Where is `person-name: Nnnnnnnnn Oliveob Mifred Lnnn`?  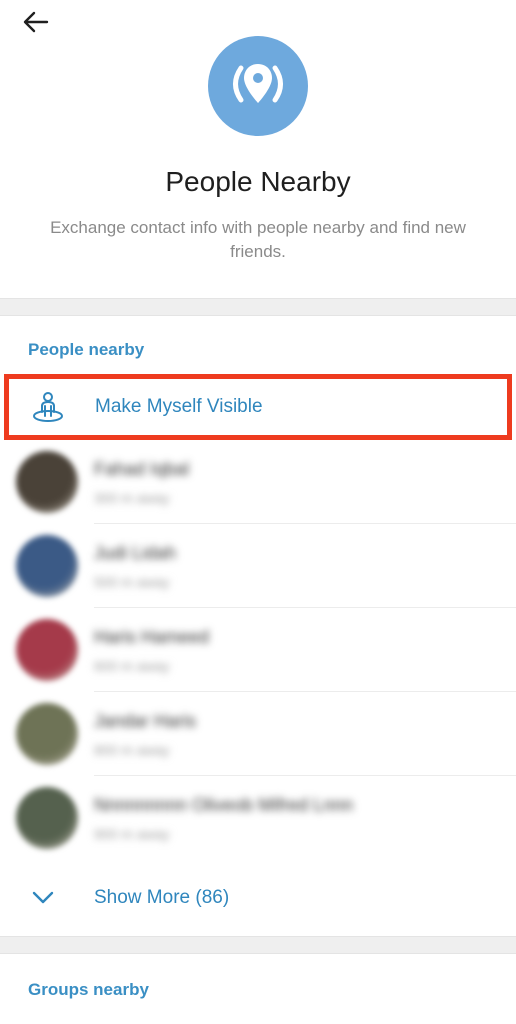 person-name: Nnnnnnnnn Oliveob Mifred Lnnn is located at coordinates (224, 804).